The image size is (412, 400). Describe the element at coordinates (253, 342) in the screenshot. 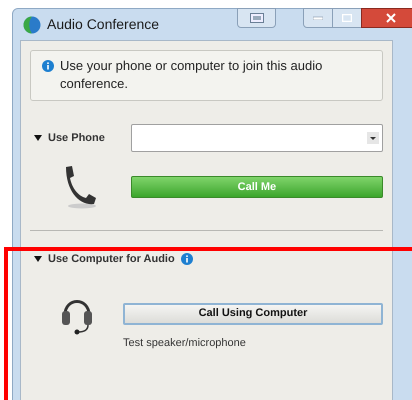

I see `test-speaker-link: Test speaker/microphone` at that location.